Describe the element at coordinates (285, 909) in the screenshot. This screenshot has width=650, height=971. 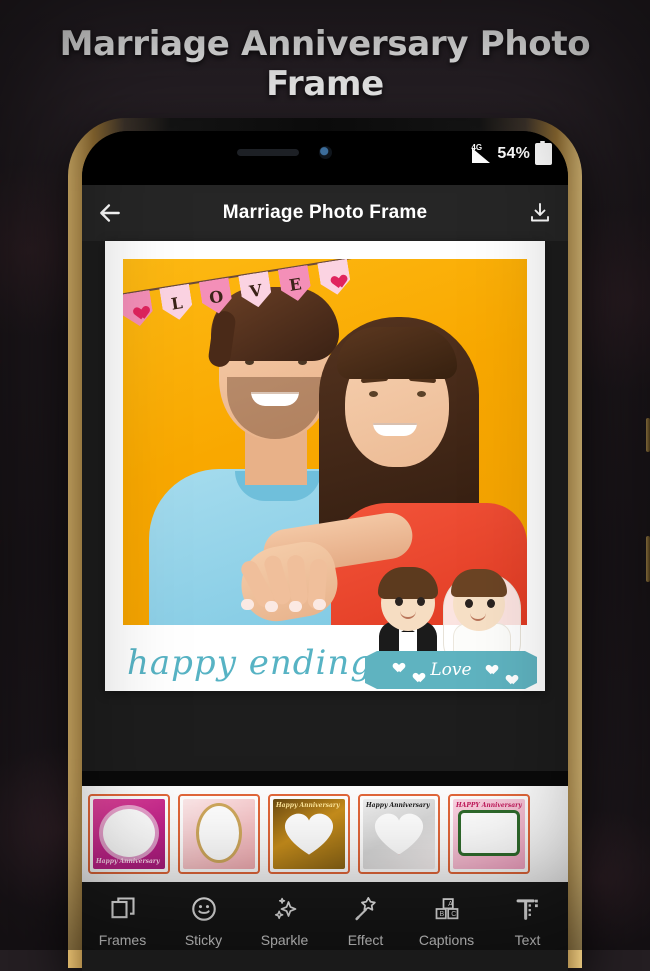
I see `sparkles-icon` at that location.